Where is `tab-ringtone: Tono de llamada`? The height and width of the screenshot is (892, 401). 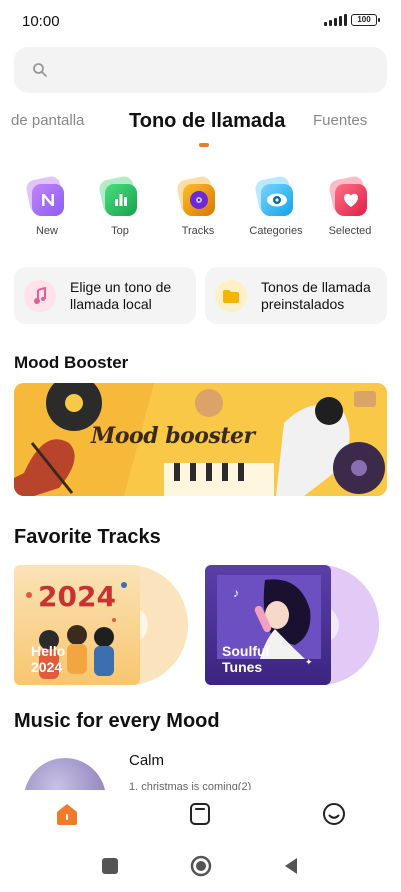
tab-ringtone: Tono de llamada is located at coordinates (207, 121).